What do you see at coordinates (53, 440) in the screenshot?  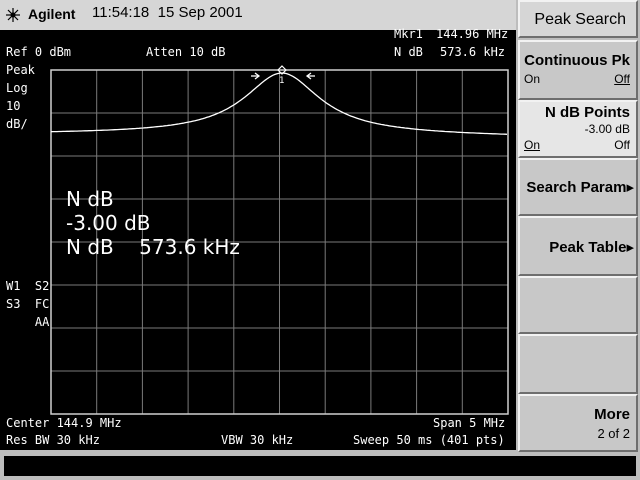 I see `resolution-bandwidth: Res BW 30 kHz` at bounding box center [53, 440].